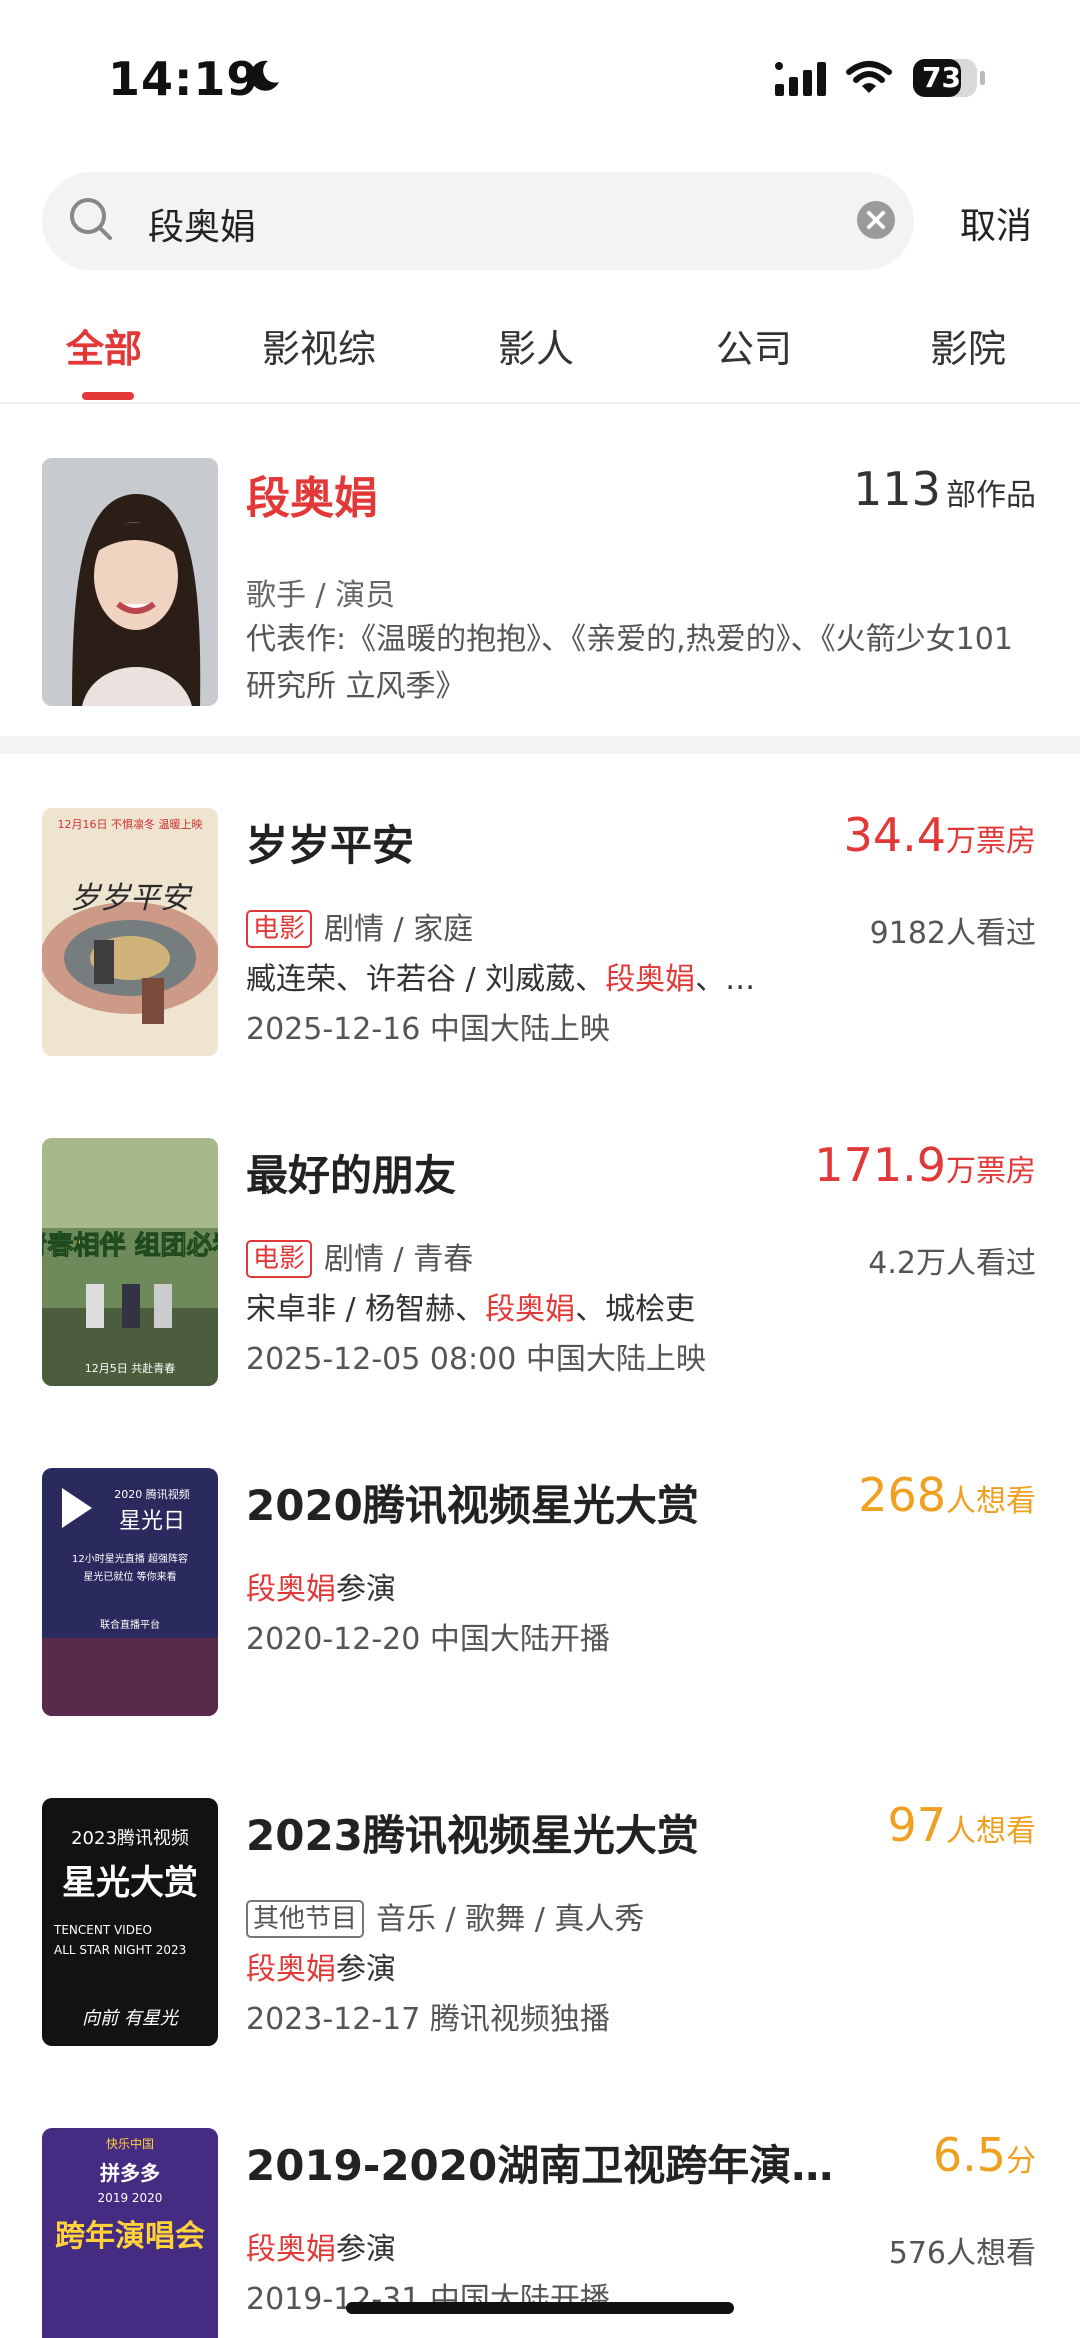  What do you see at coordinates (472, 1835) in the screenshot?
I see `result-title: 2023腾讯视频星光大赏` at bounding box center [472, 1835].